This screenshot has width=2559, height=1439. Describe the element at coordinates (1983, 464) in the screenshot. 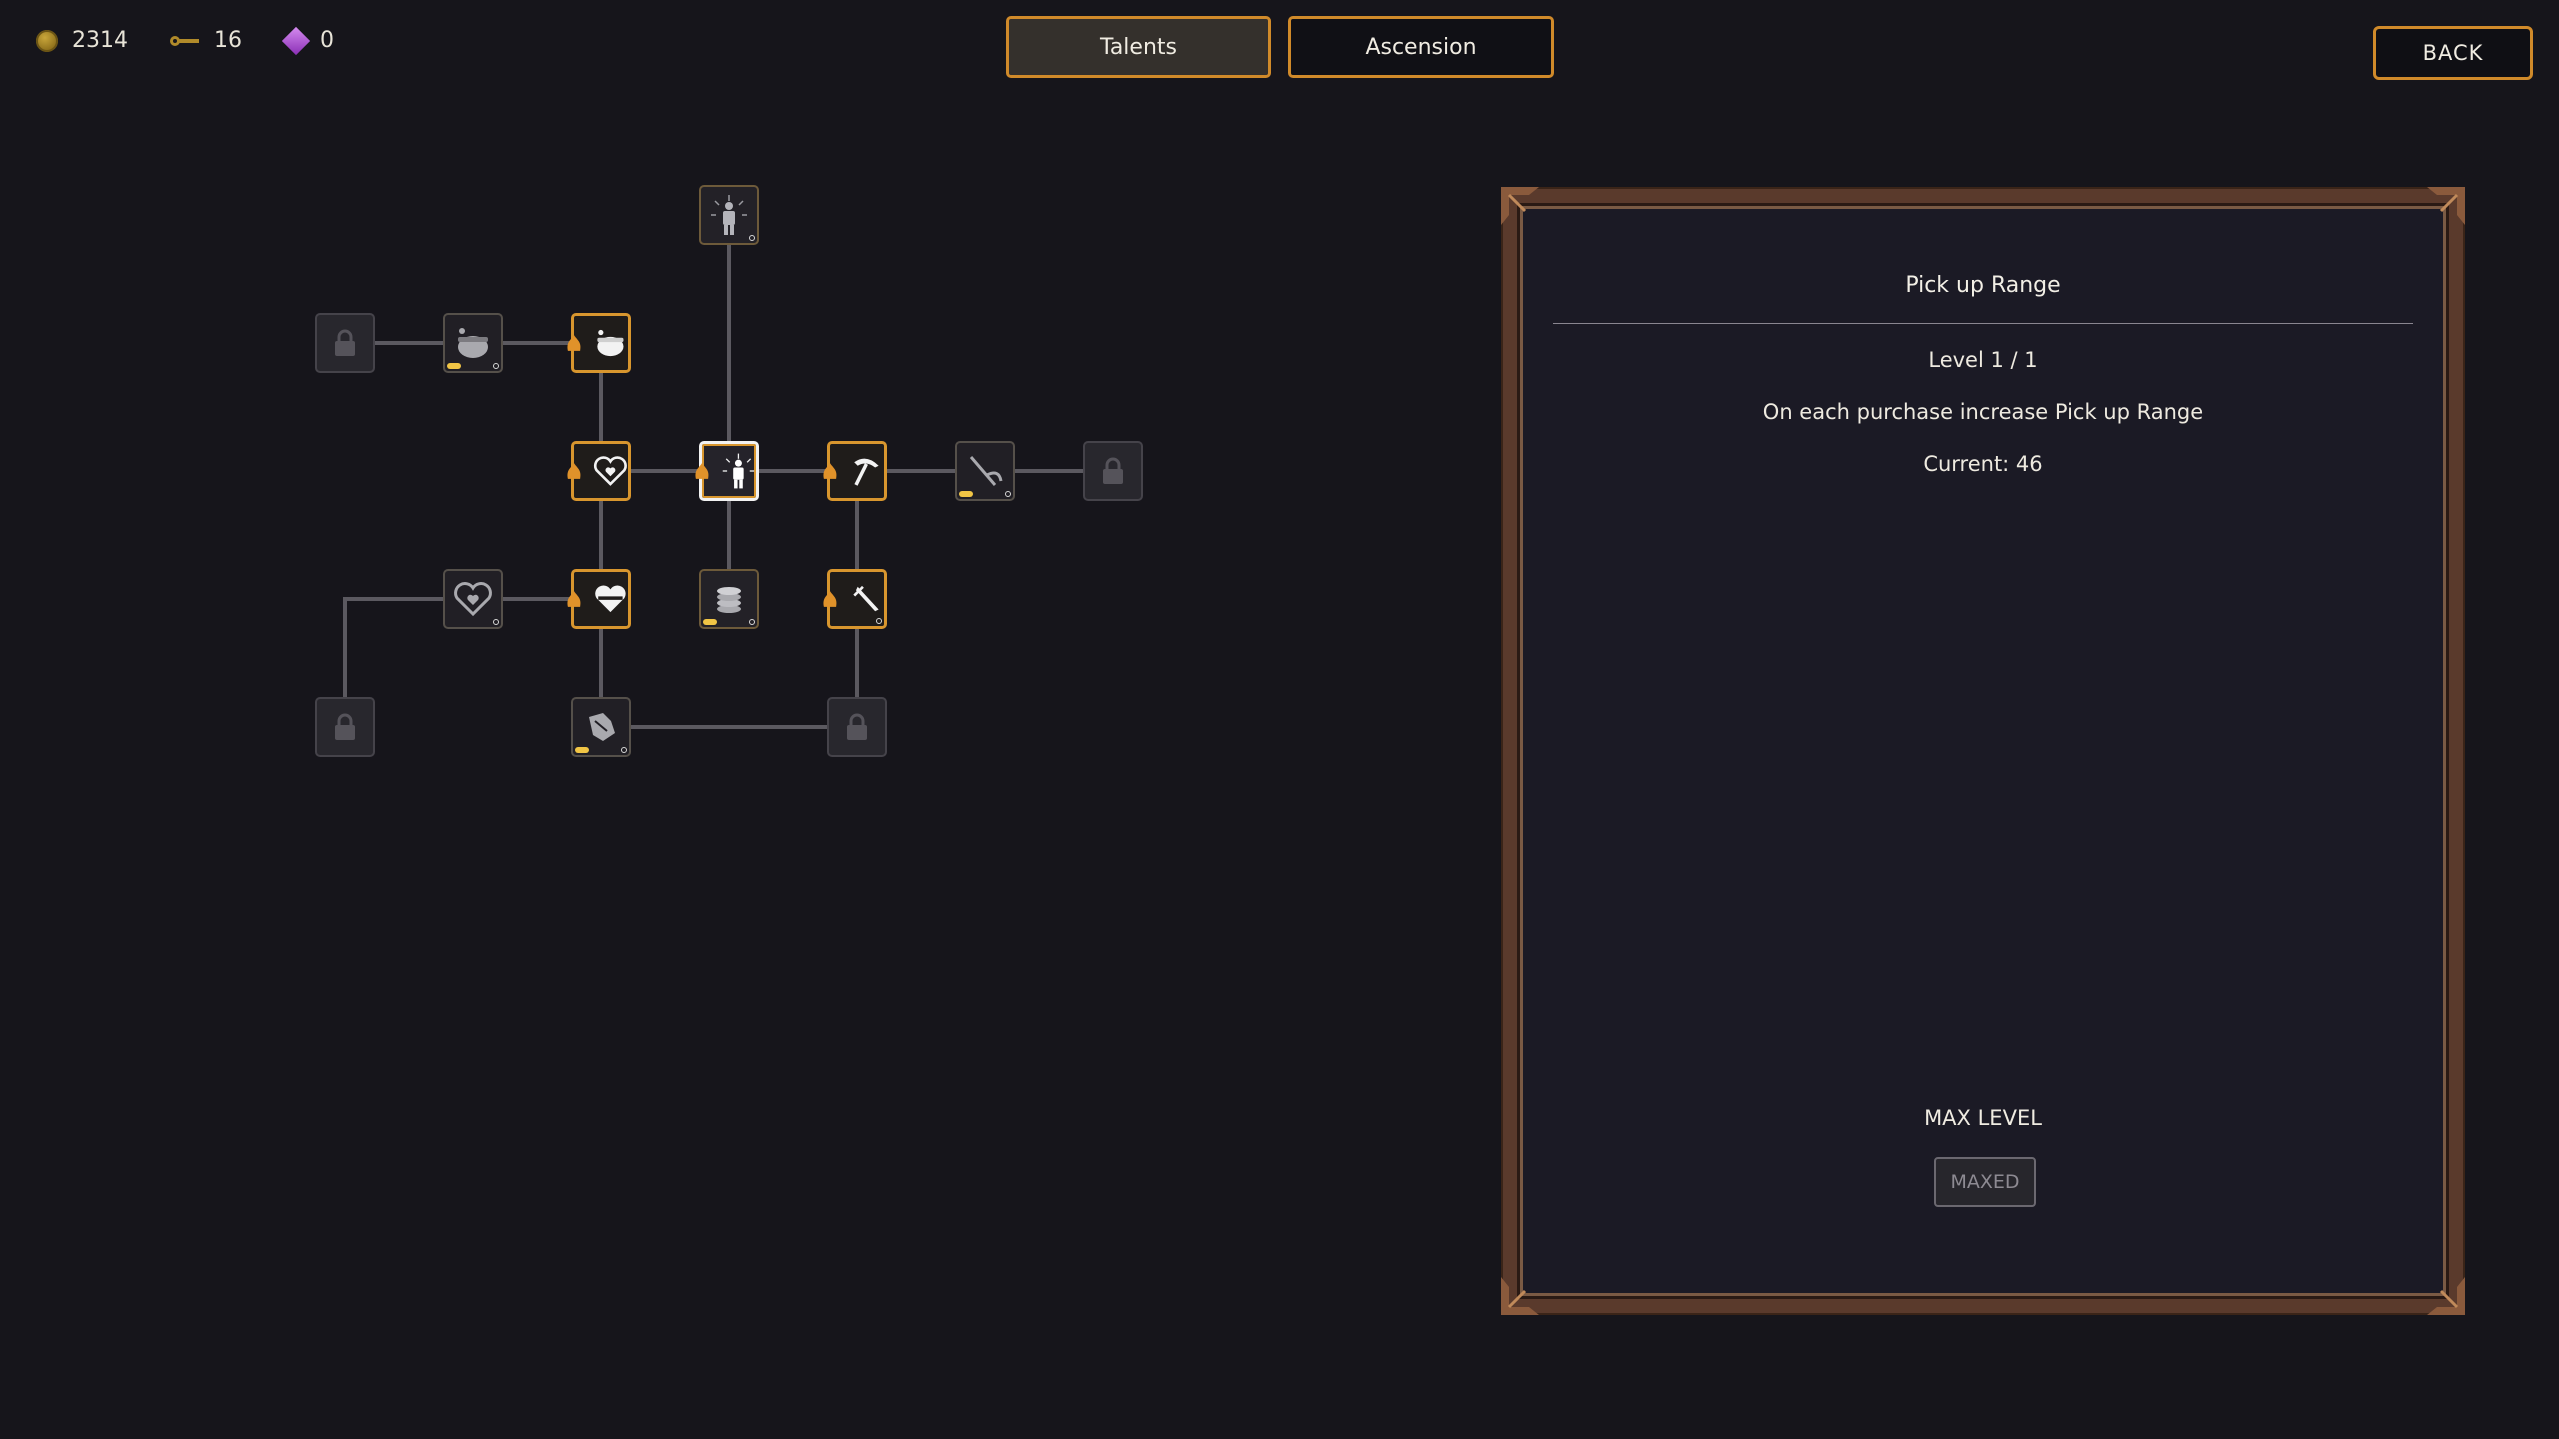

I see `talent-current-value: Current: 46` at that location.